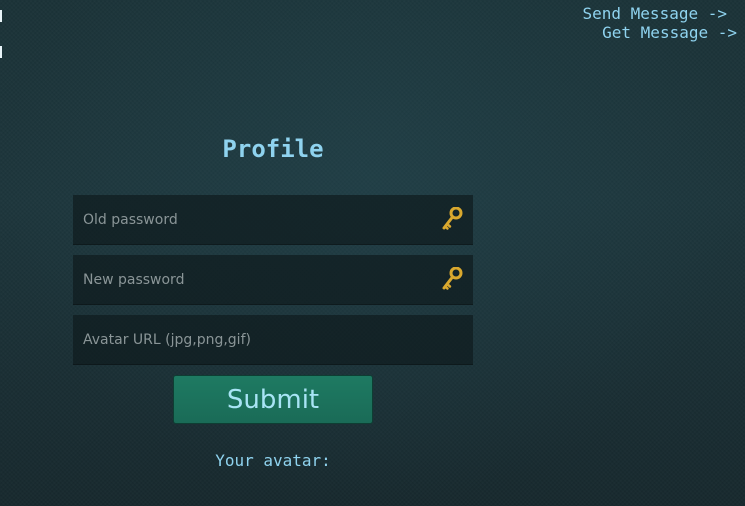 Image resolution: width=745 pixels, height=506 pixels. I want to click on submit-button: Submit, so click(273, 399).